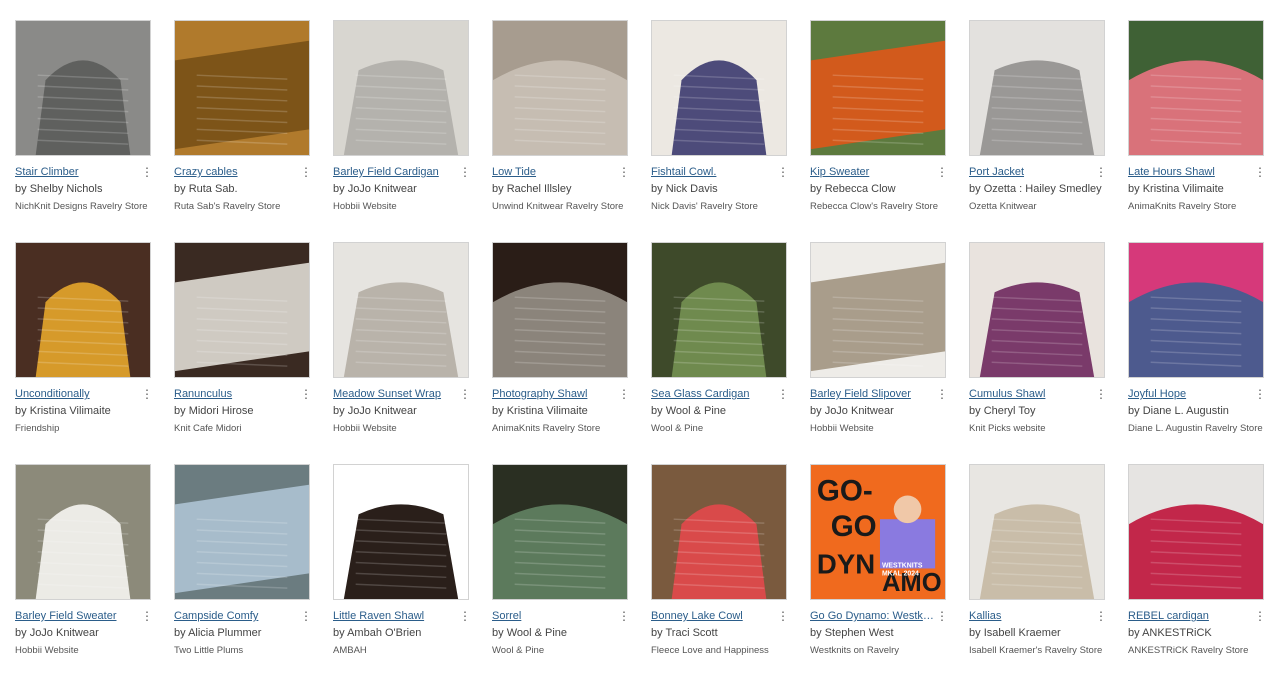 Image resolution: width=1284 pixels, height=676 pixels. What do you see at coordinates (539, 189) in the screenshot?
I see `designer-name-link: Rachel Illsley` at bounding box center [539, 189].